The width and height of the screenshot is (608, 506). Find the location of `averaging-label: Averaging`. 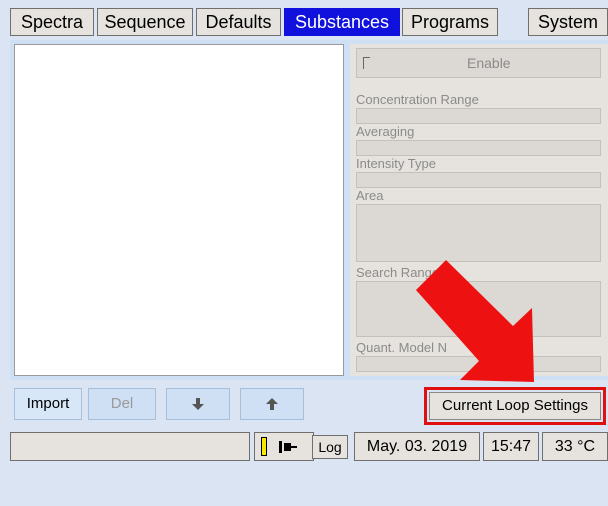

averaging-label: Averaging is located at coordinates (385, 131).